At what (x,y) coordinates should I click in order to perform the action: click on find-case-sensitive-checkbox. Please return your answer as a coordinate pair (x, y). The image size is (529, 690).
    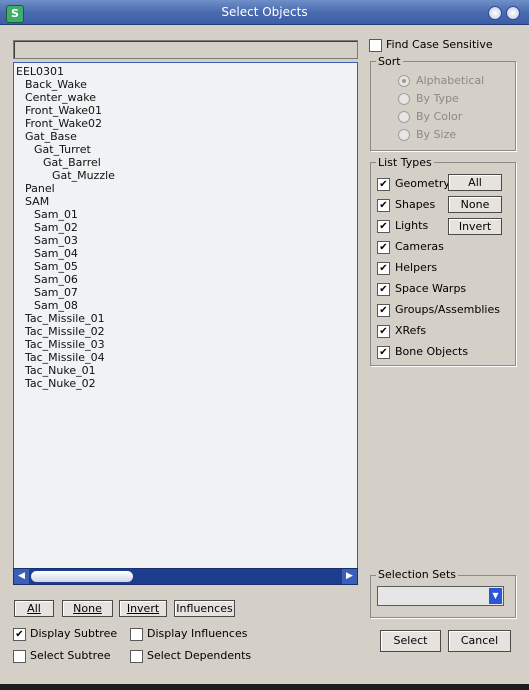
    Looking at the image, I should click on (375, 45).